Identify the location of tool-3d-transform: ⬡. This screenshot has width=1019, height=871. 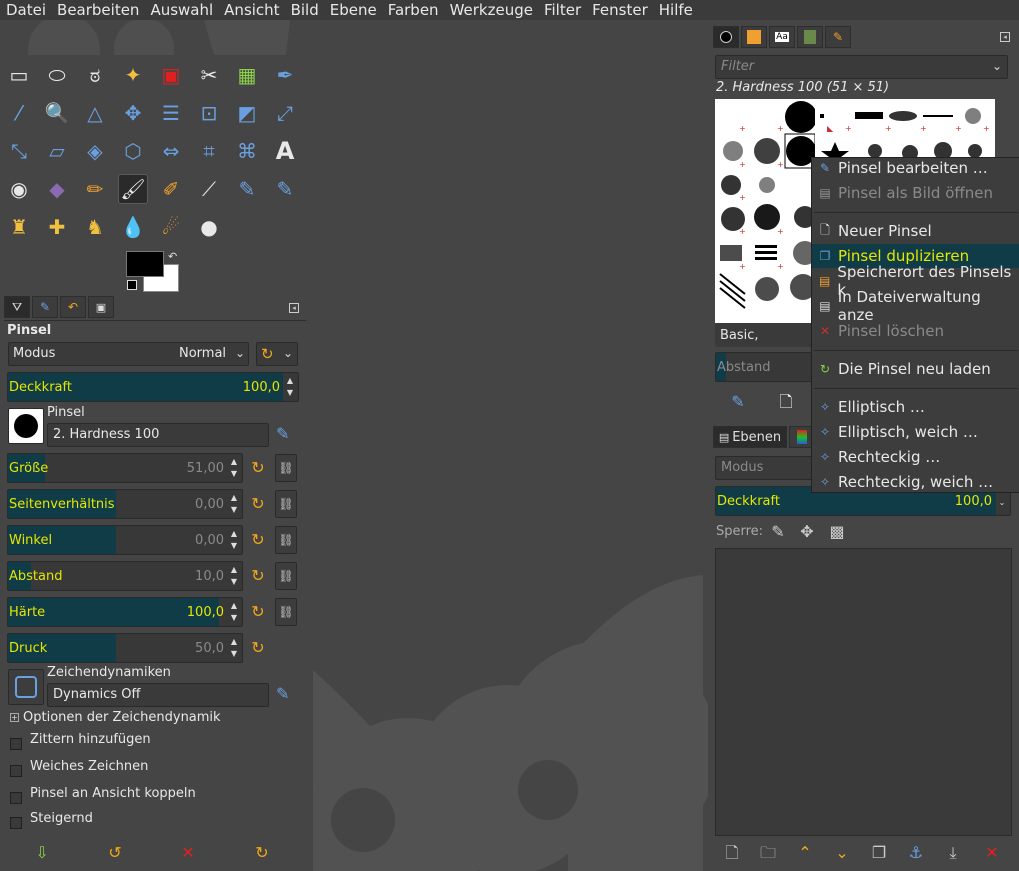
(133, 151).